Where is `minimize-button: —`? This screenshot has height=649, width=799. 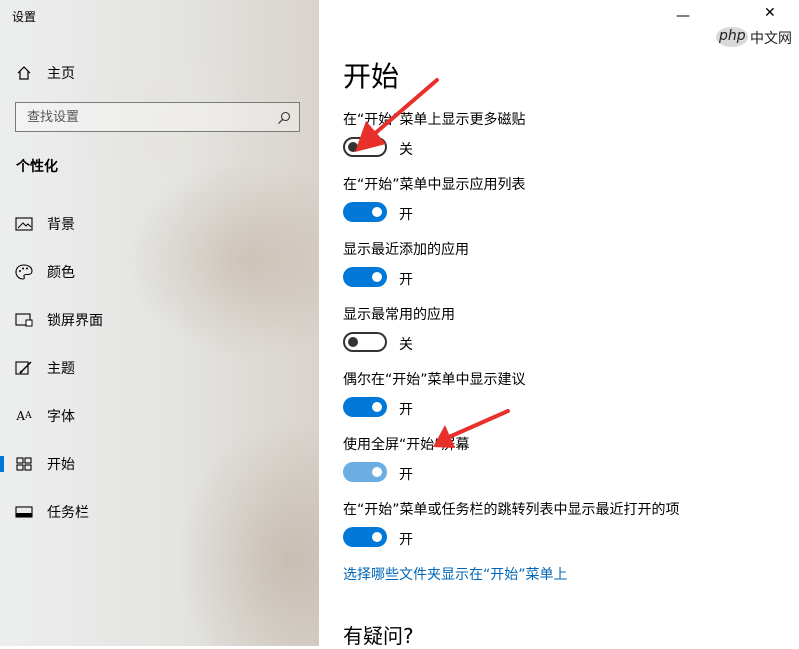
minimize-button: — is located at coordinates (683, 16).